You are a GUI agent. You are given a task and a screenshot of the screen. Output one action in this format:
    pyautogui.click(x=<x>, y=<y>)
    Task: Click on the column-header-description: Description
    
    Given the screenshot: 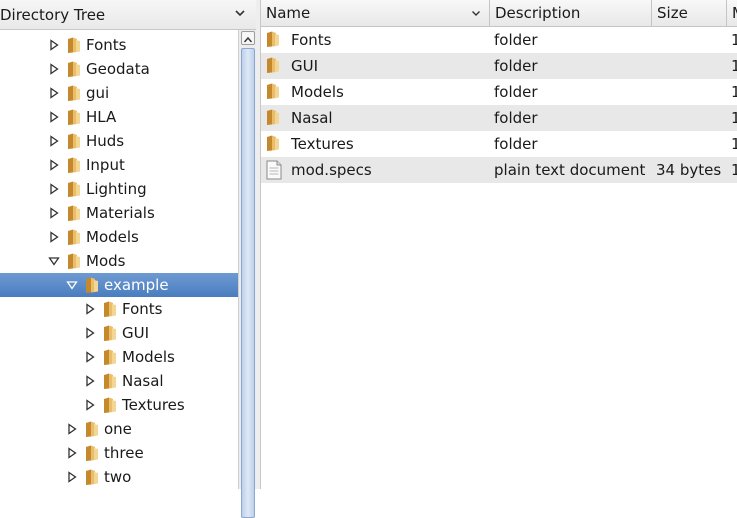 What is the action you would take?
    pyautogui.click(x=571, y=13)
    